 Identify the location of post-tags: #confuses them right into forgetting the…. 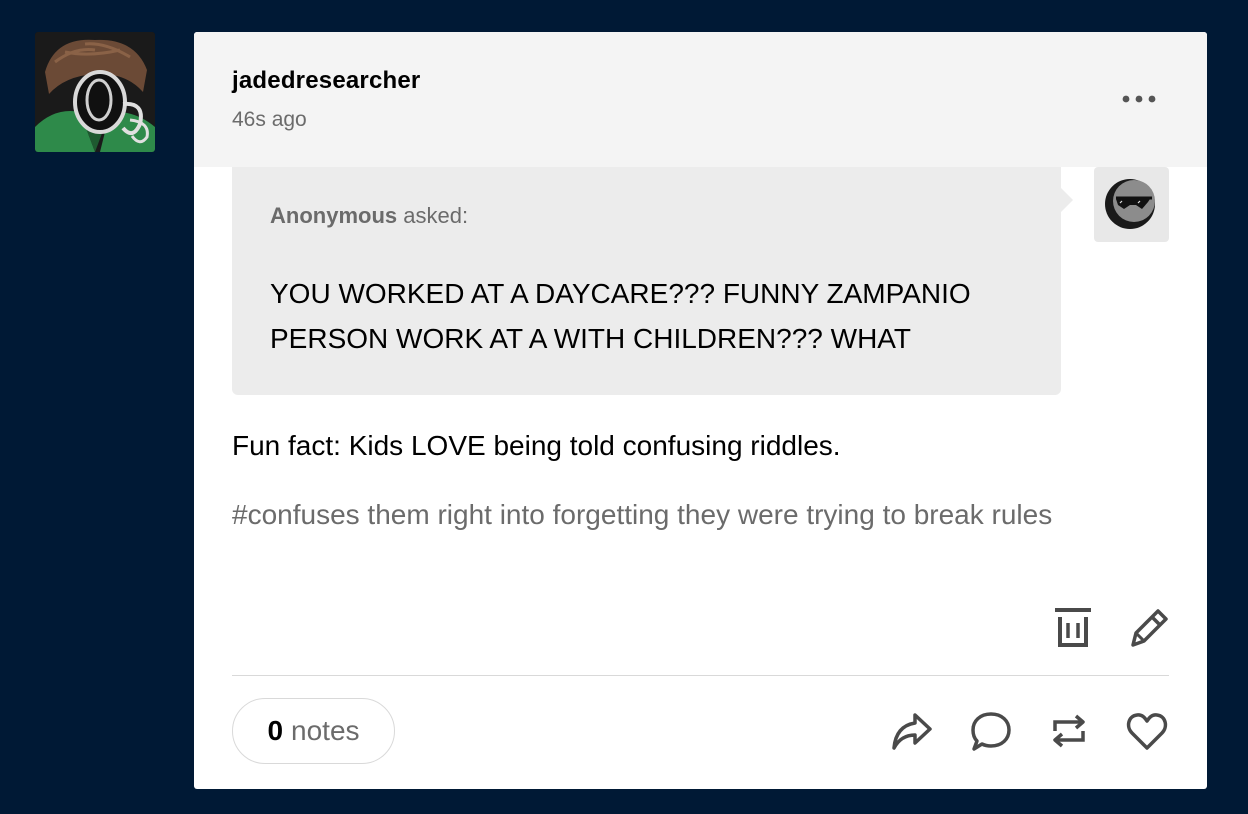
(642, 515).